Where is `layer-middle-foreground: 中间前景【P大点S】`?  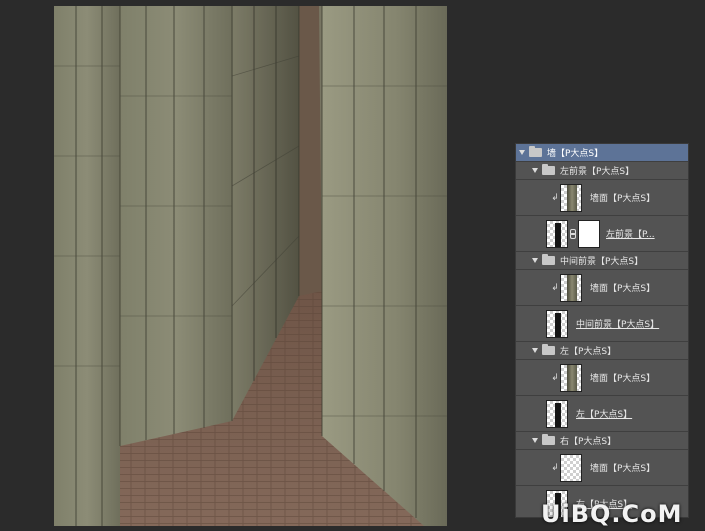 layer-middle-foreground: 中间前景【P大点S】 is located at coordinates (602, 324).